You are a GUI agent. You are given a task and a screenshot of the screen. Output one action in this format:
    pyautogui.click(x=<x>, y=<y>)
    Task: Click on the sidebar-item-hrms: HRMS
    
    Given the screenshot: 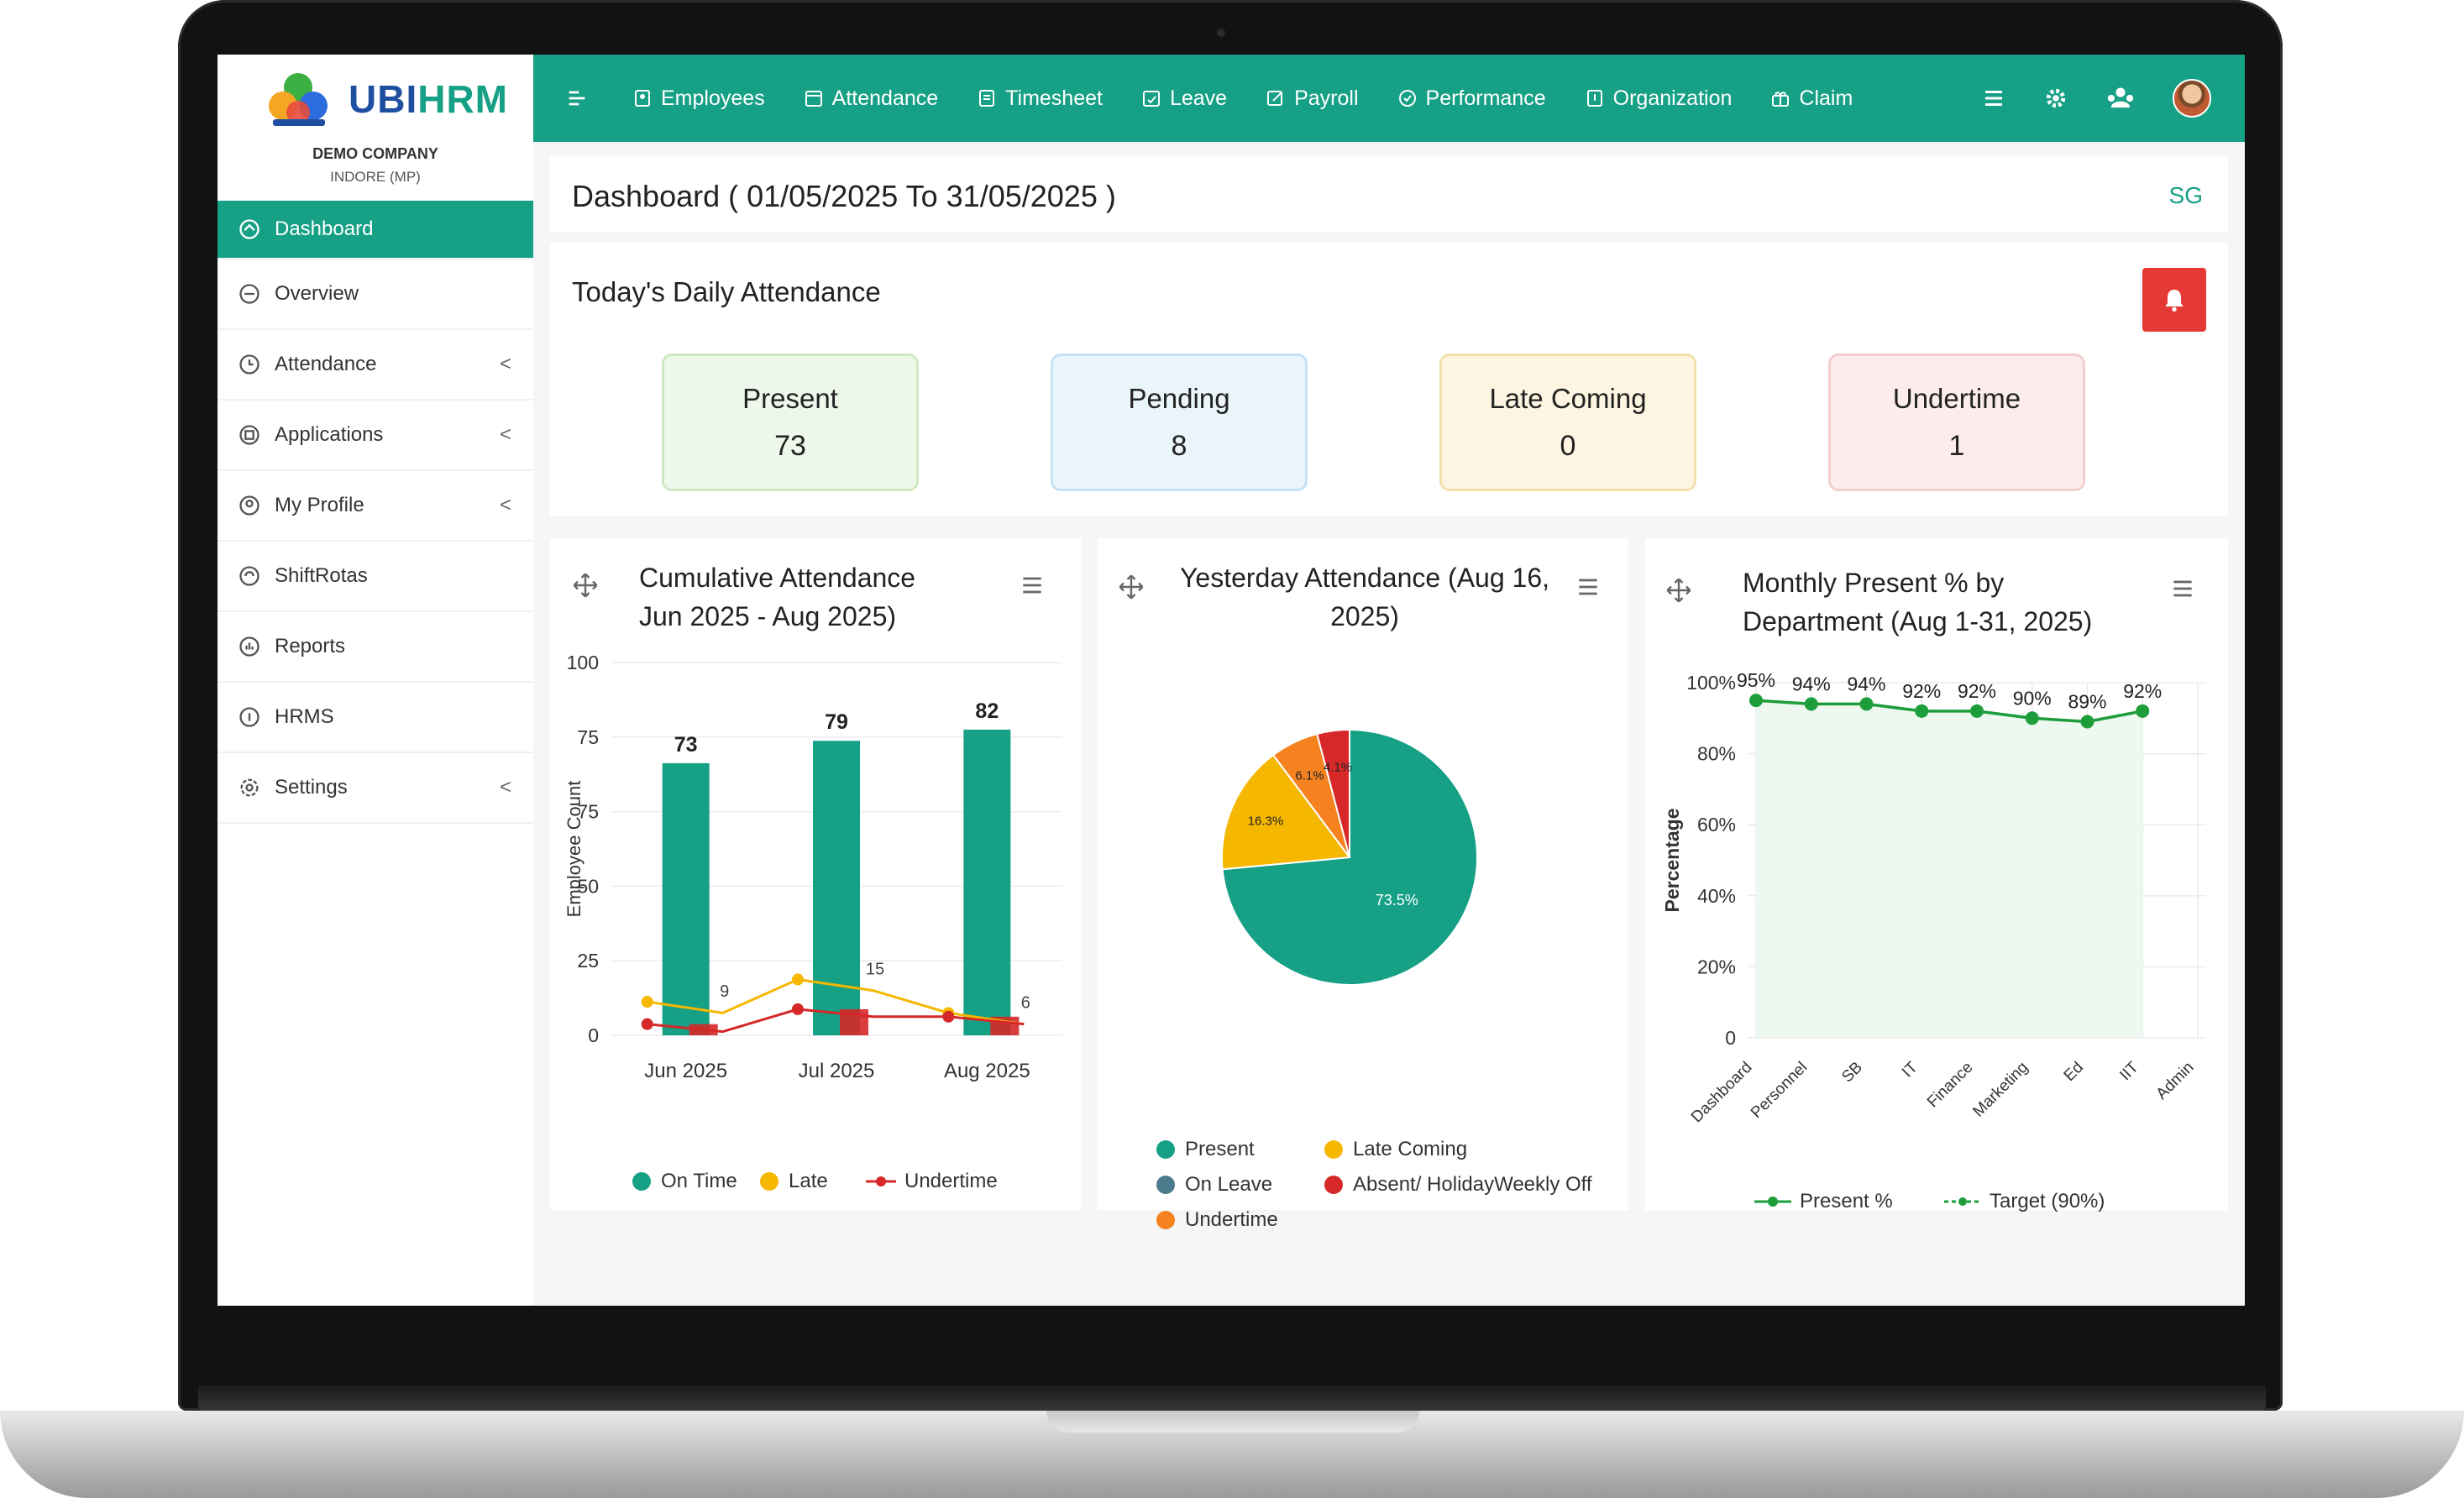 What is the action you would take?
    pyautogui.click(x=375, y=718)
    